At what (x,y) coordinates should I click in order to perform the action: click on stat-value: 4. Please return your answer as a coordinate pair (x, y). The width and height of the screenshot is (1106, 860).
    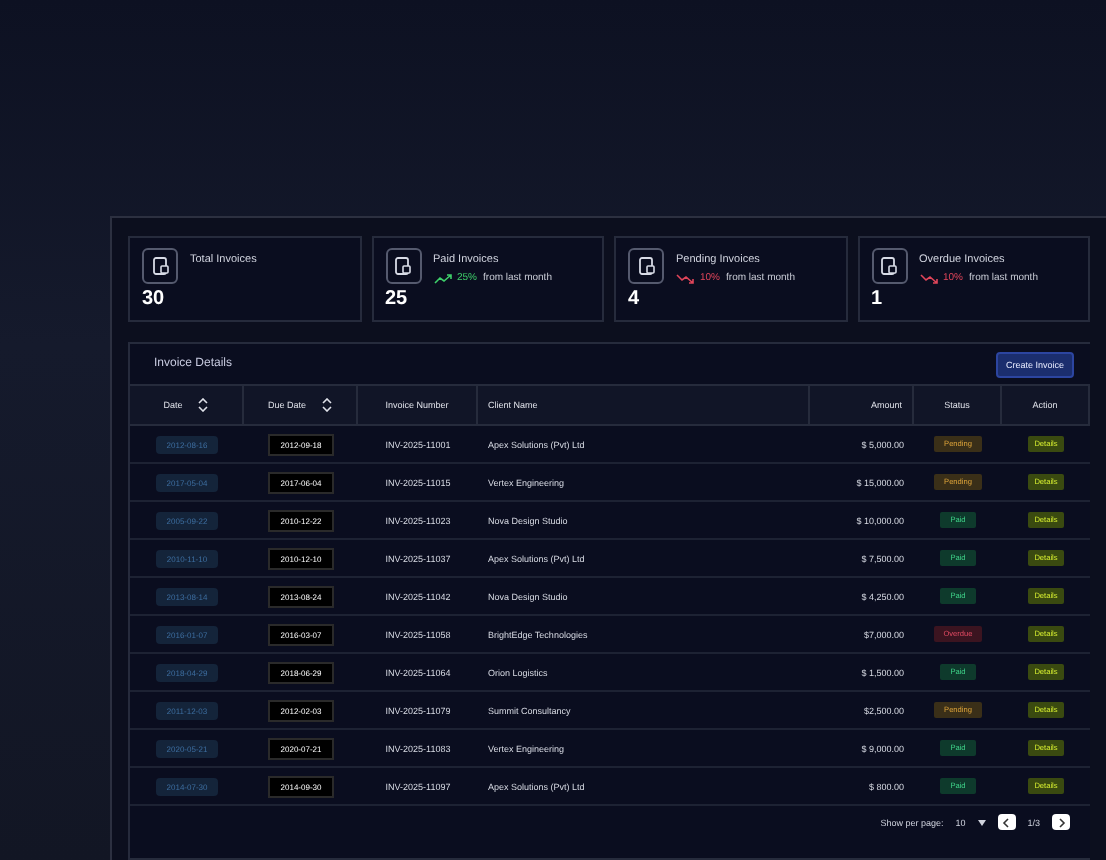
    Looking at the image, I should click on (635, 299).